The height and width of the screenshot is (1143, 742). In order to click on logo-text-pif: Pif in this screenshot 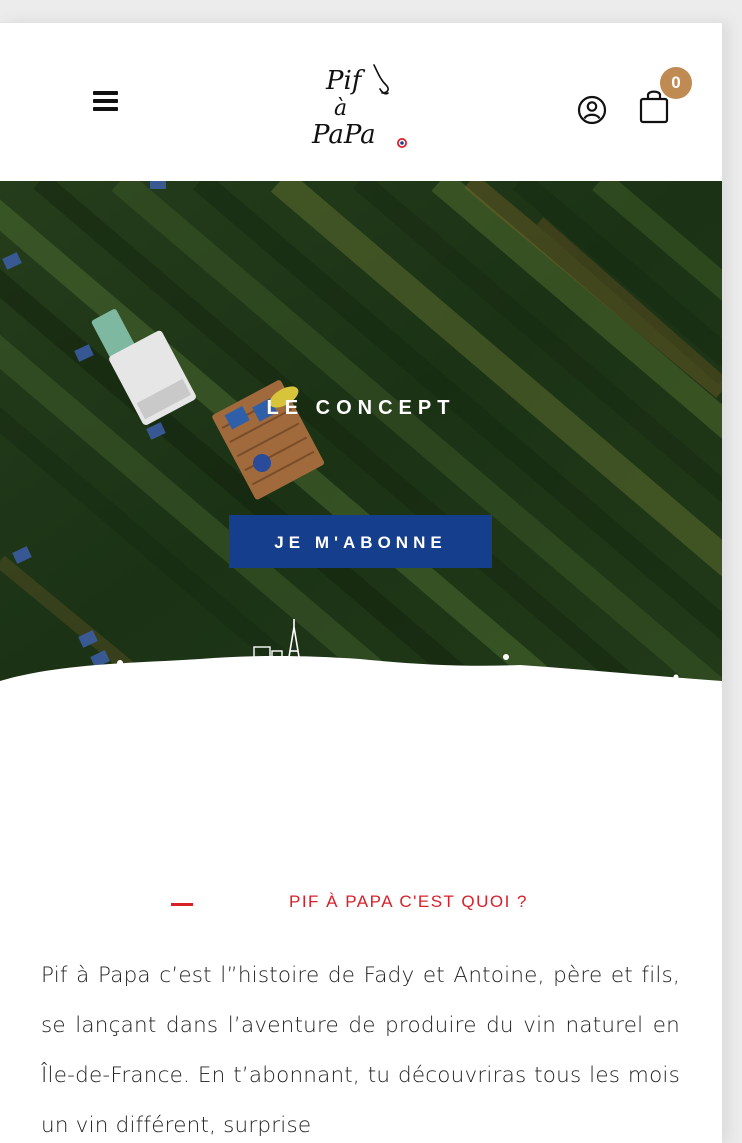, I will do `click(345, 81)`.